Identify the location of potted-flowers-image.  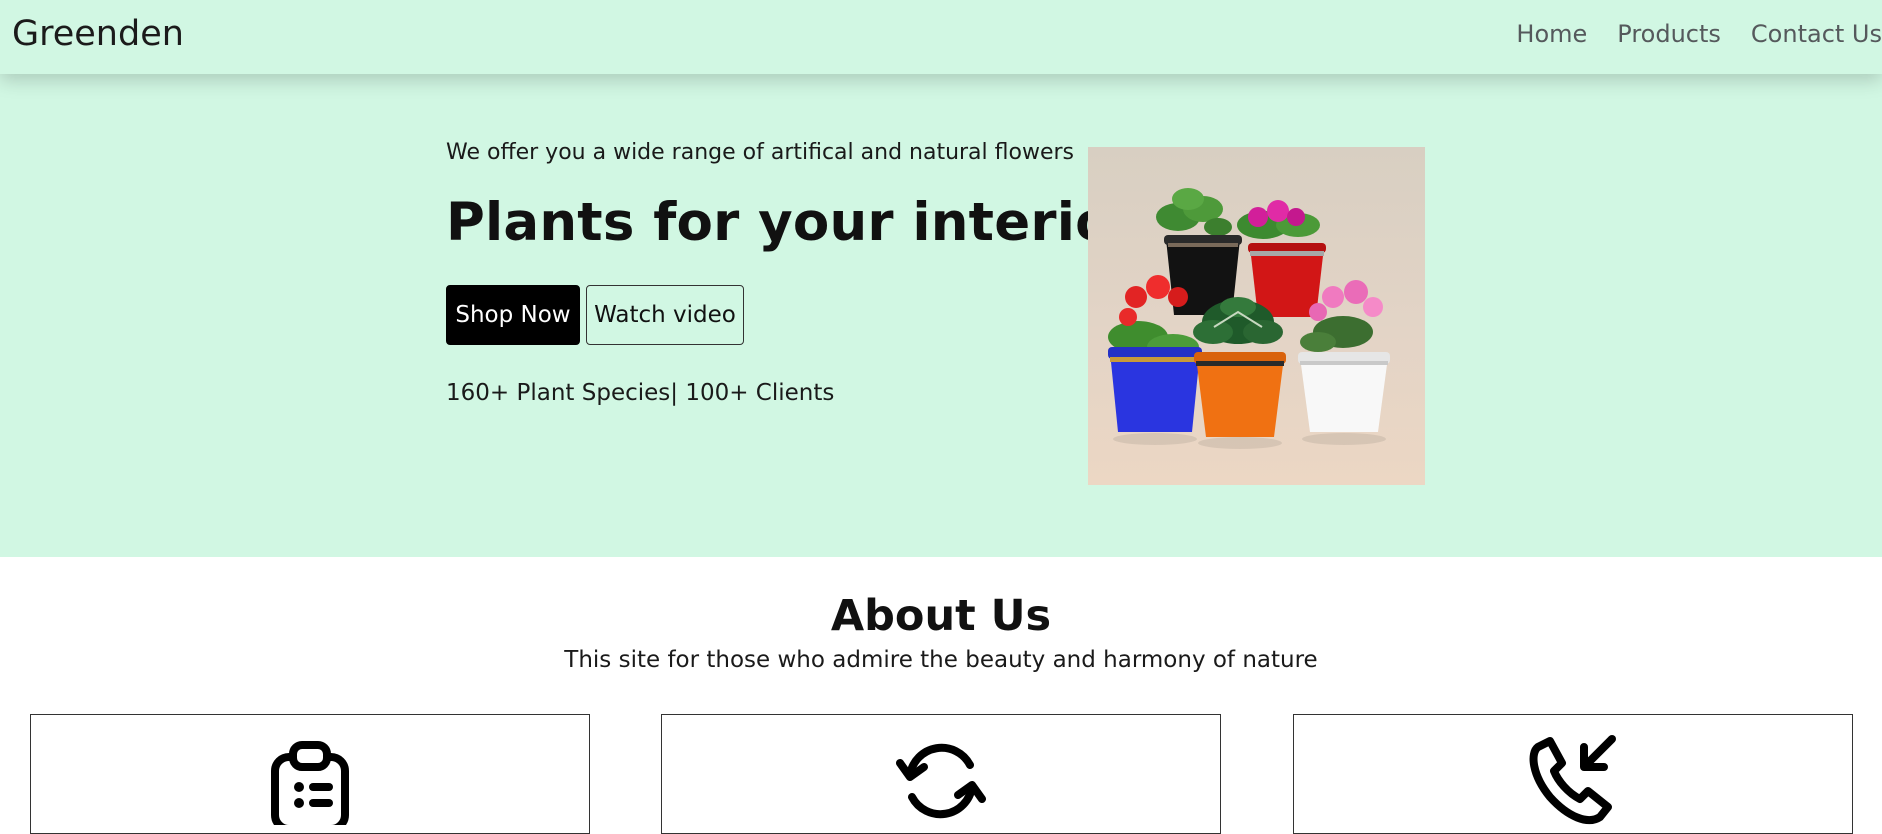
(1256, 316).